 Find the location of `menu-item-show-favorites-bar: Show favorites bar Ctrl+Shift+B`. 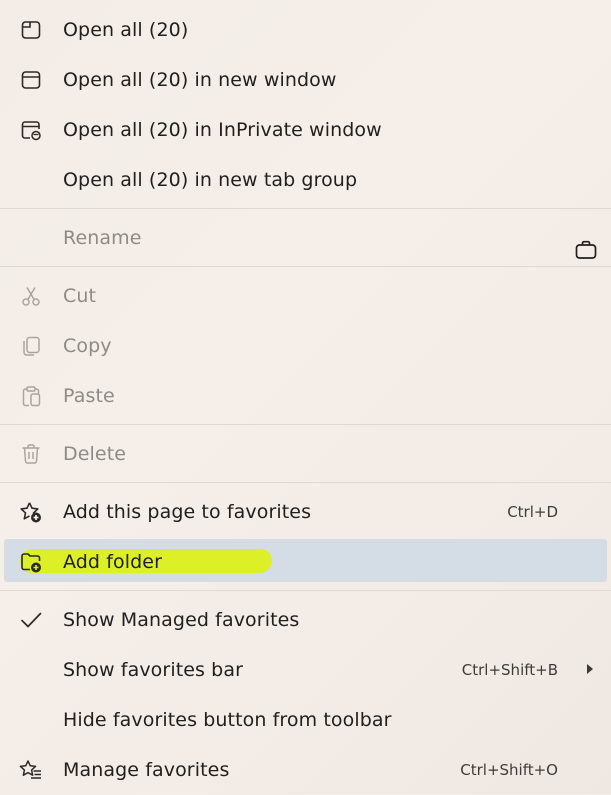

menu-item-show-favorites-bar: Show favorites bar Ctrl+Shift+B is located at coordinates (305, 670).